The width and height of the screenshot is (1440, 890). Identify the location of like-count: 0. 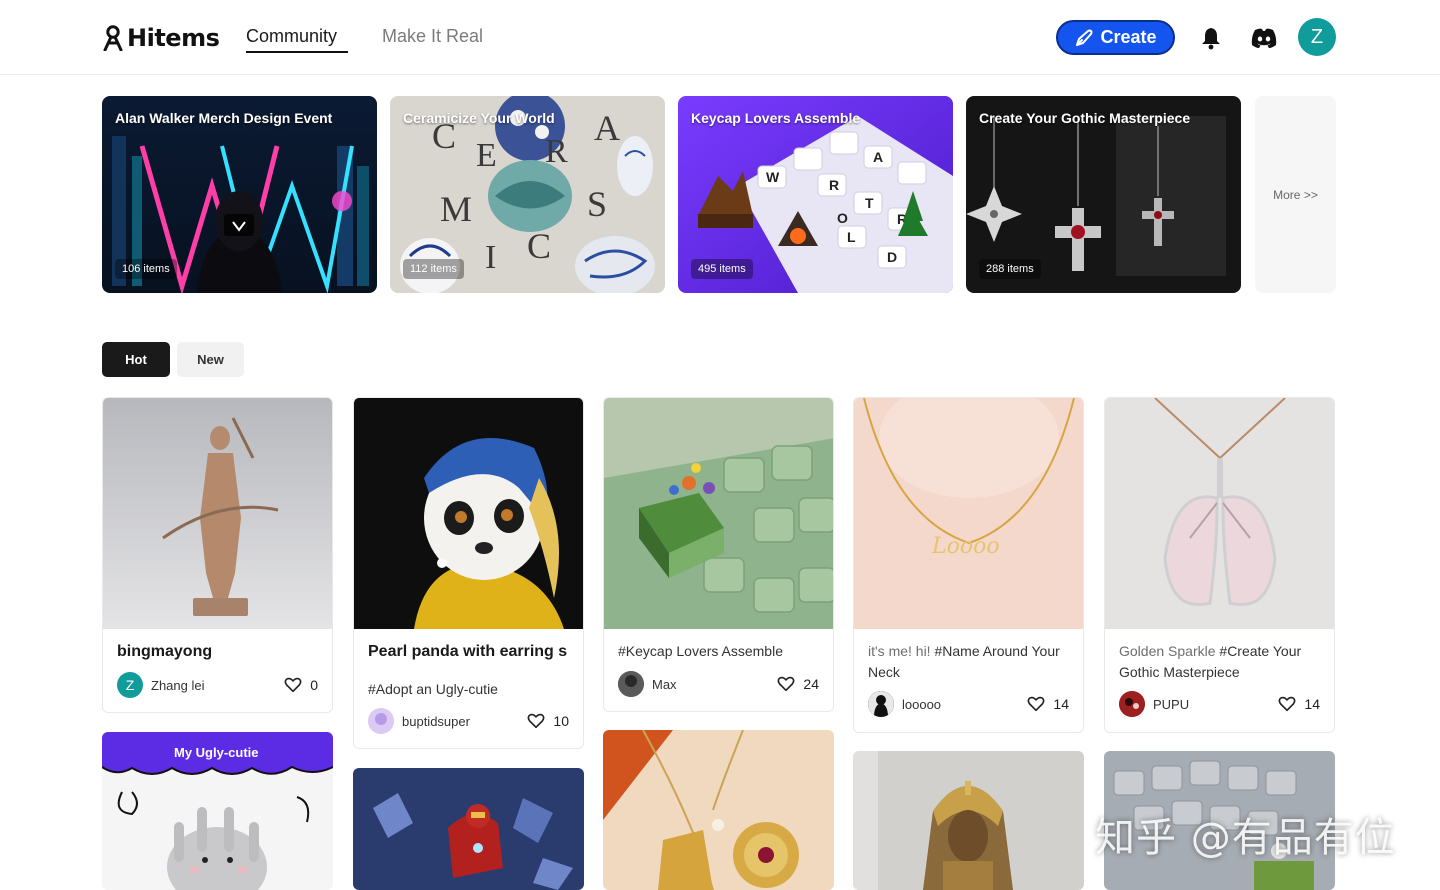
(314, 685).